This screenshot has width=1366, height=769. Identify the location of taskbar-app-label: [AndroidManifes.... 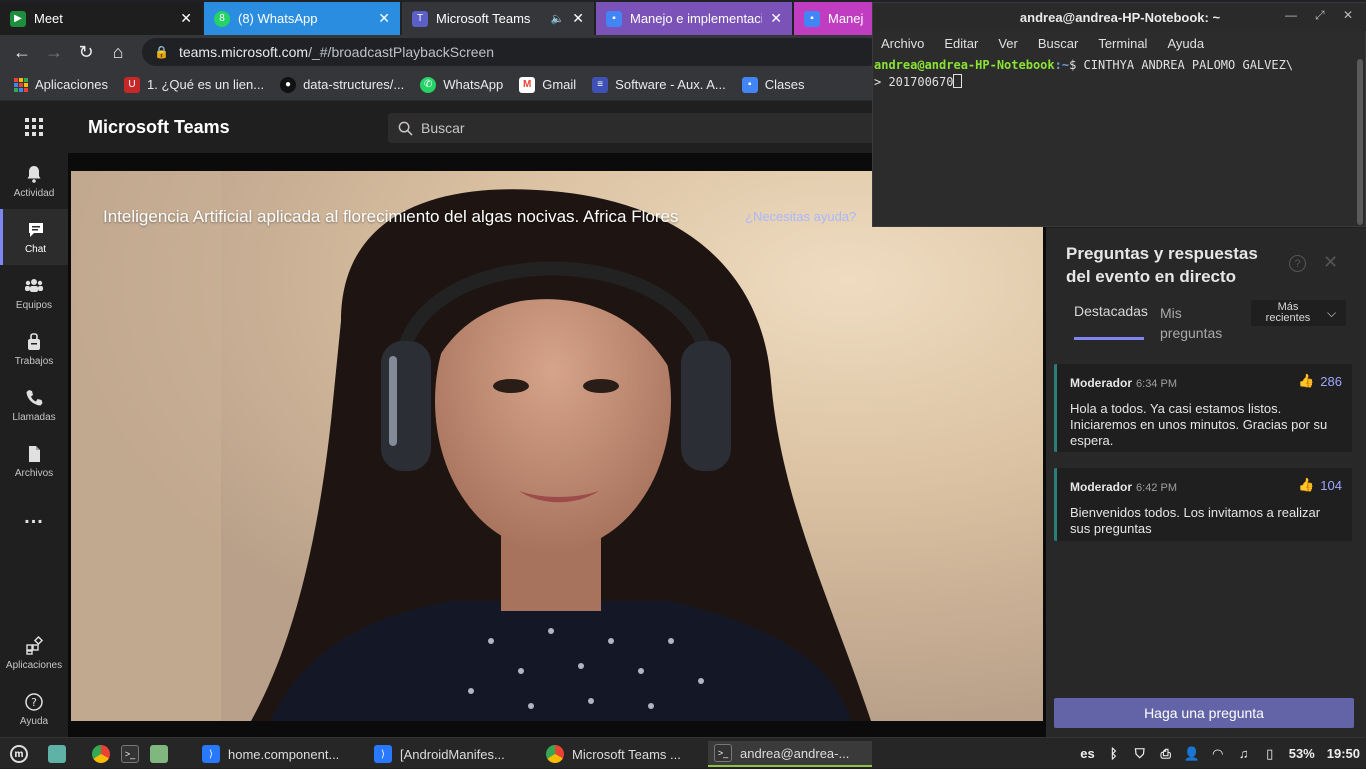
(452, 754).